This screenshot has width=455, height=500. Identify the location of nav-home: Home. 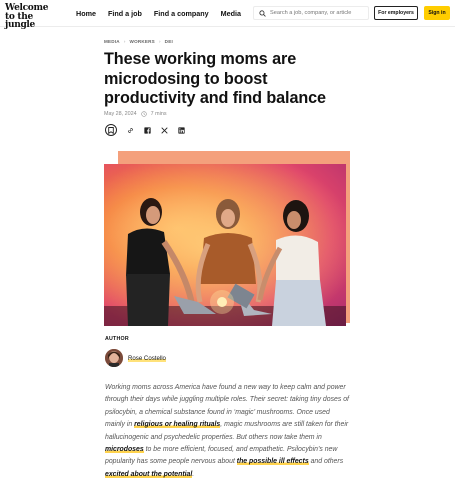
(86, 13).